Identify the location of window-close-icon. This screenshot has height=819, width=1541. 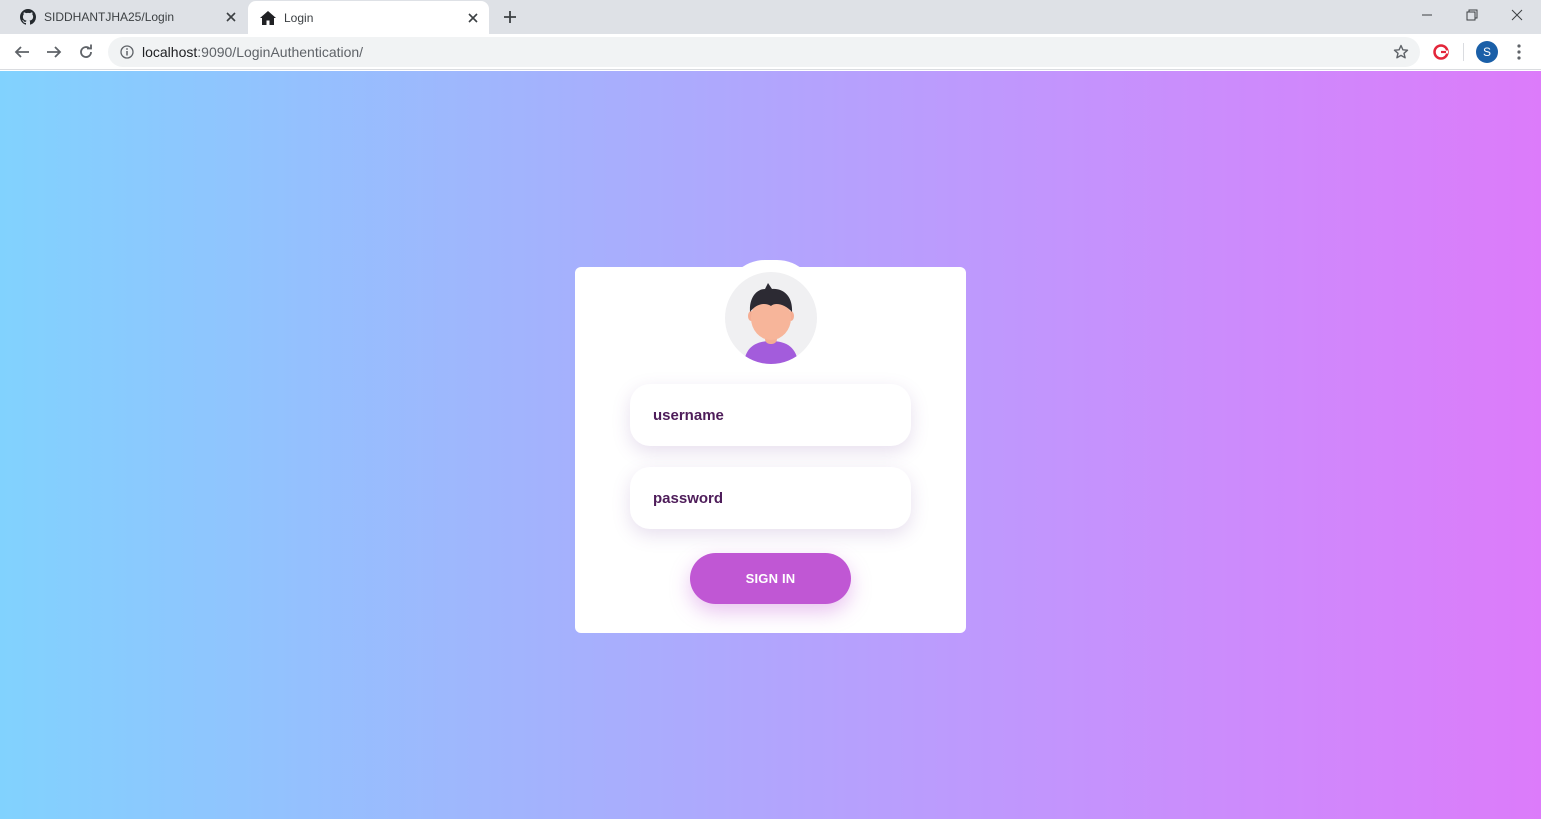
(1517, 15).